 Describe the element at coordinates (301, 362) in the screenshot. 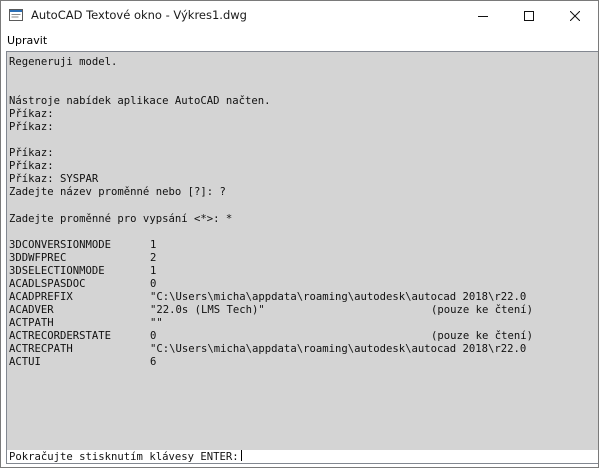

I see `variable-row: ACTUI 6` at that location.